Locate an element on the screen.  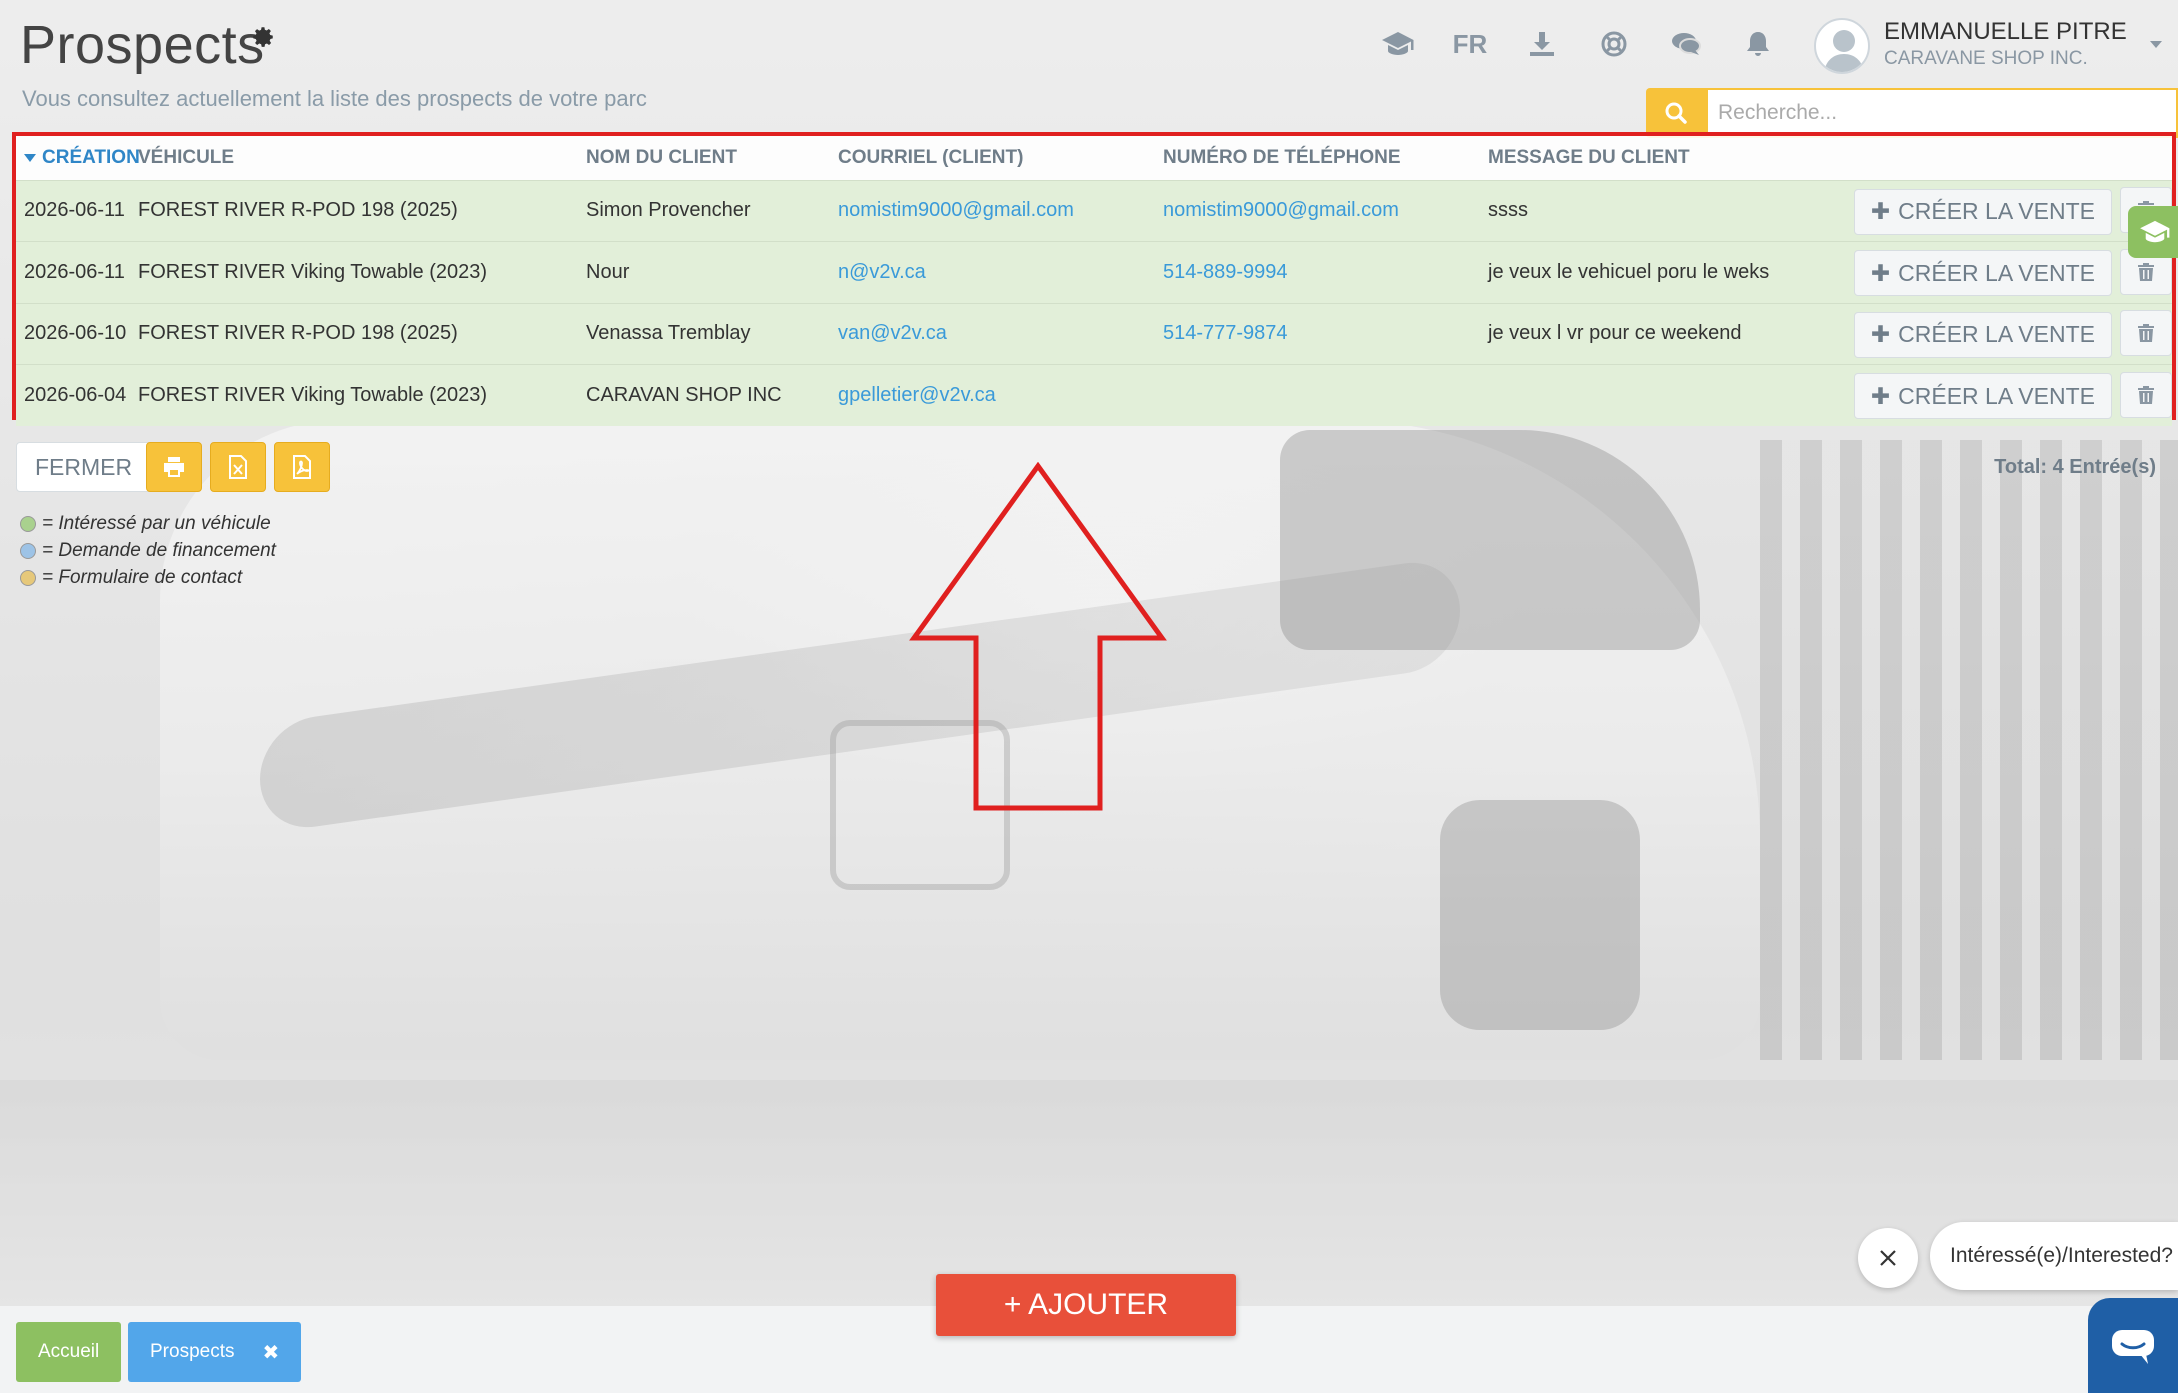
column-header-phone: NUMÉRO DE TÉLÉPHONE is located at coordinates (1317, 158).